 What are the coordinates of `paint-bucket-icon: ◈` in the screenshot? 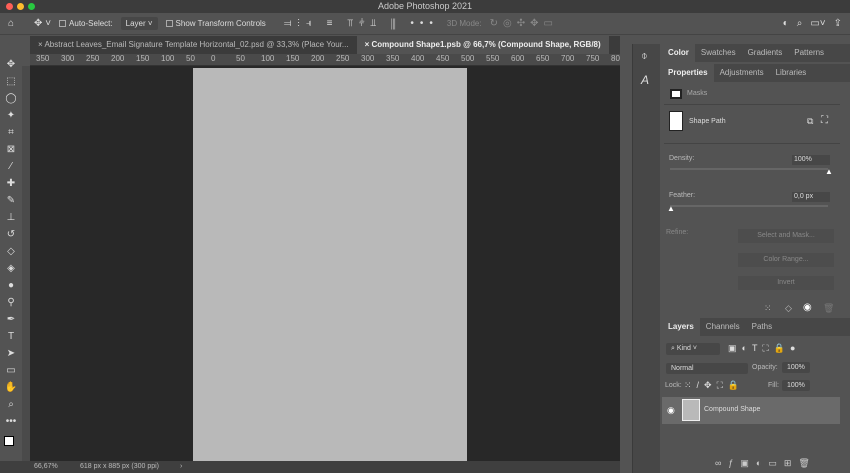 It's located at (11, 269).